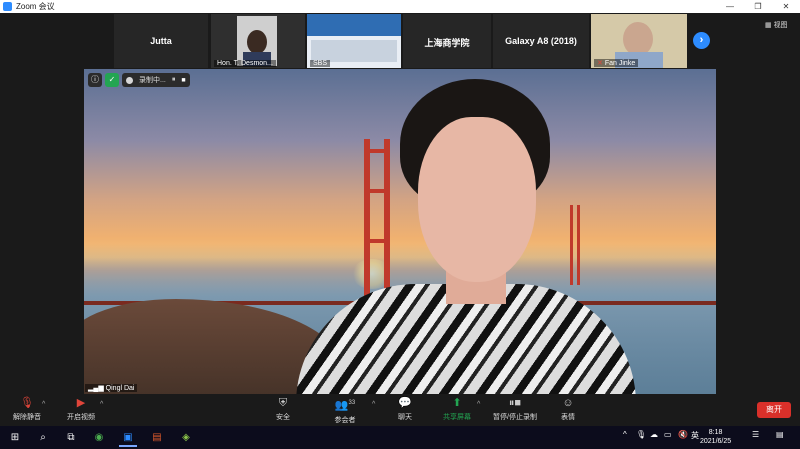  Describe the element at coordinates (654, 434) in the screenshot. I see `network-icon: ☁` at that location.